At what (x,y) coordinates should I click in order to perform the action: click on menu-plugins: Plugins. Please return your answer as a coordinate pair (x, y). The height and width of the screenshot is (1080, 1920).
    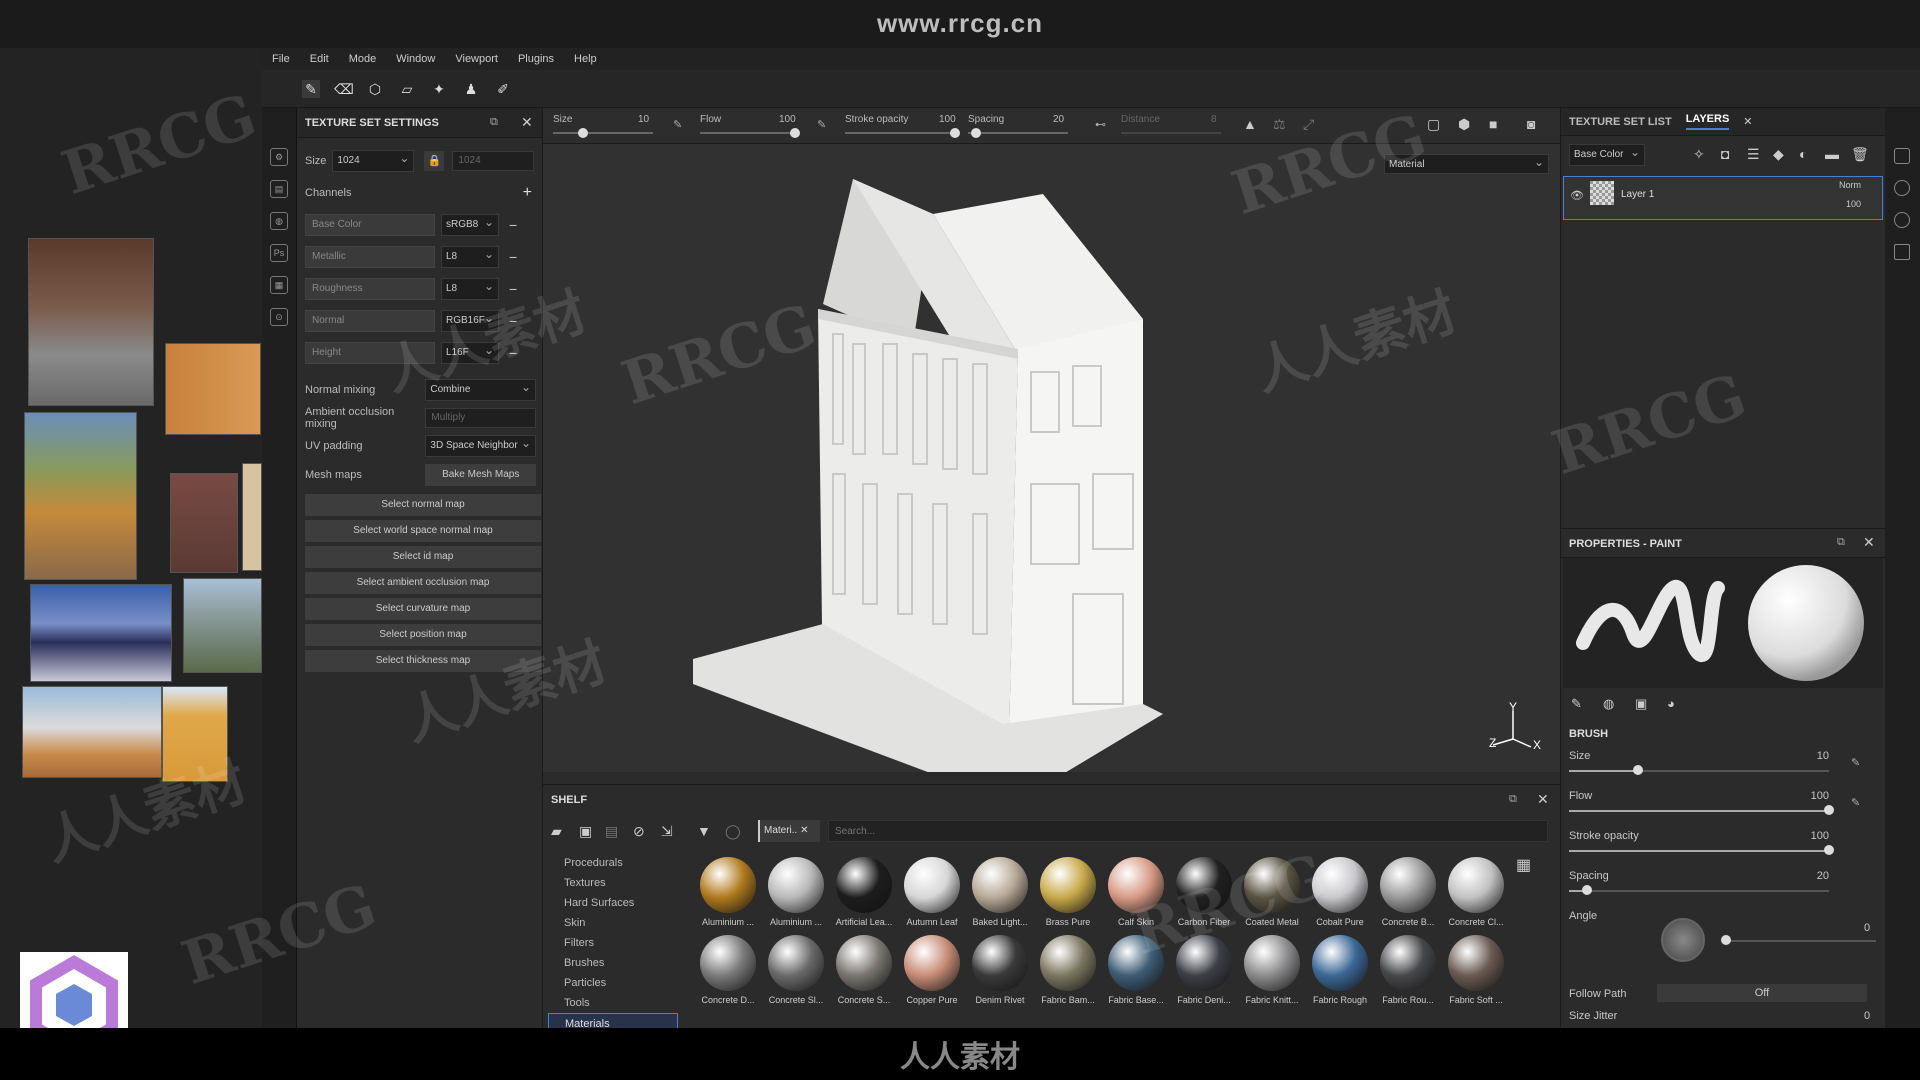
    Looking at the image, I should click on (536, 59).